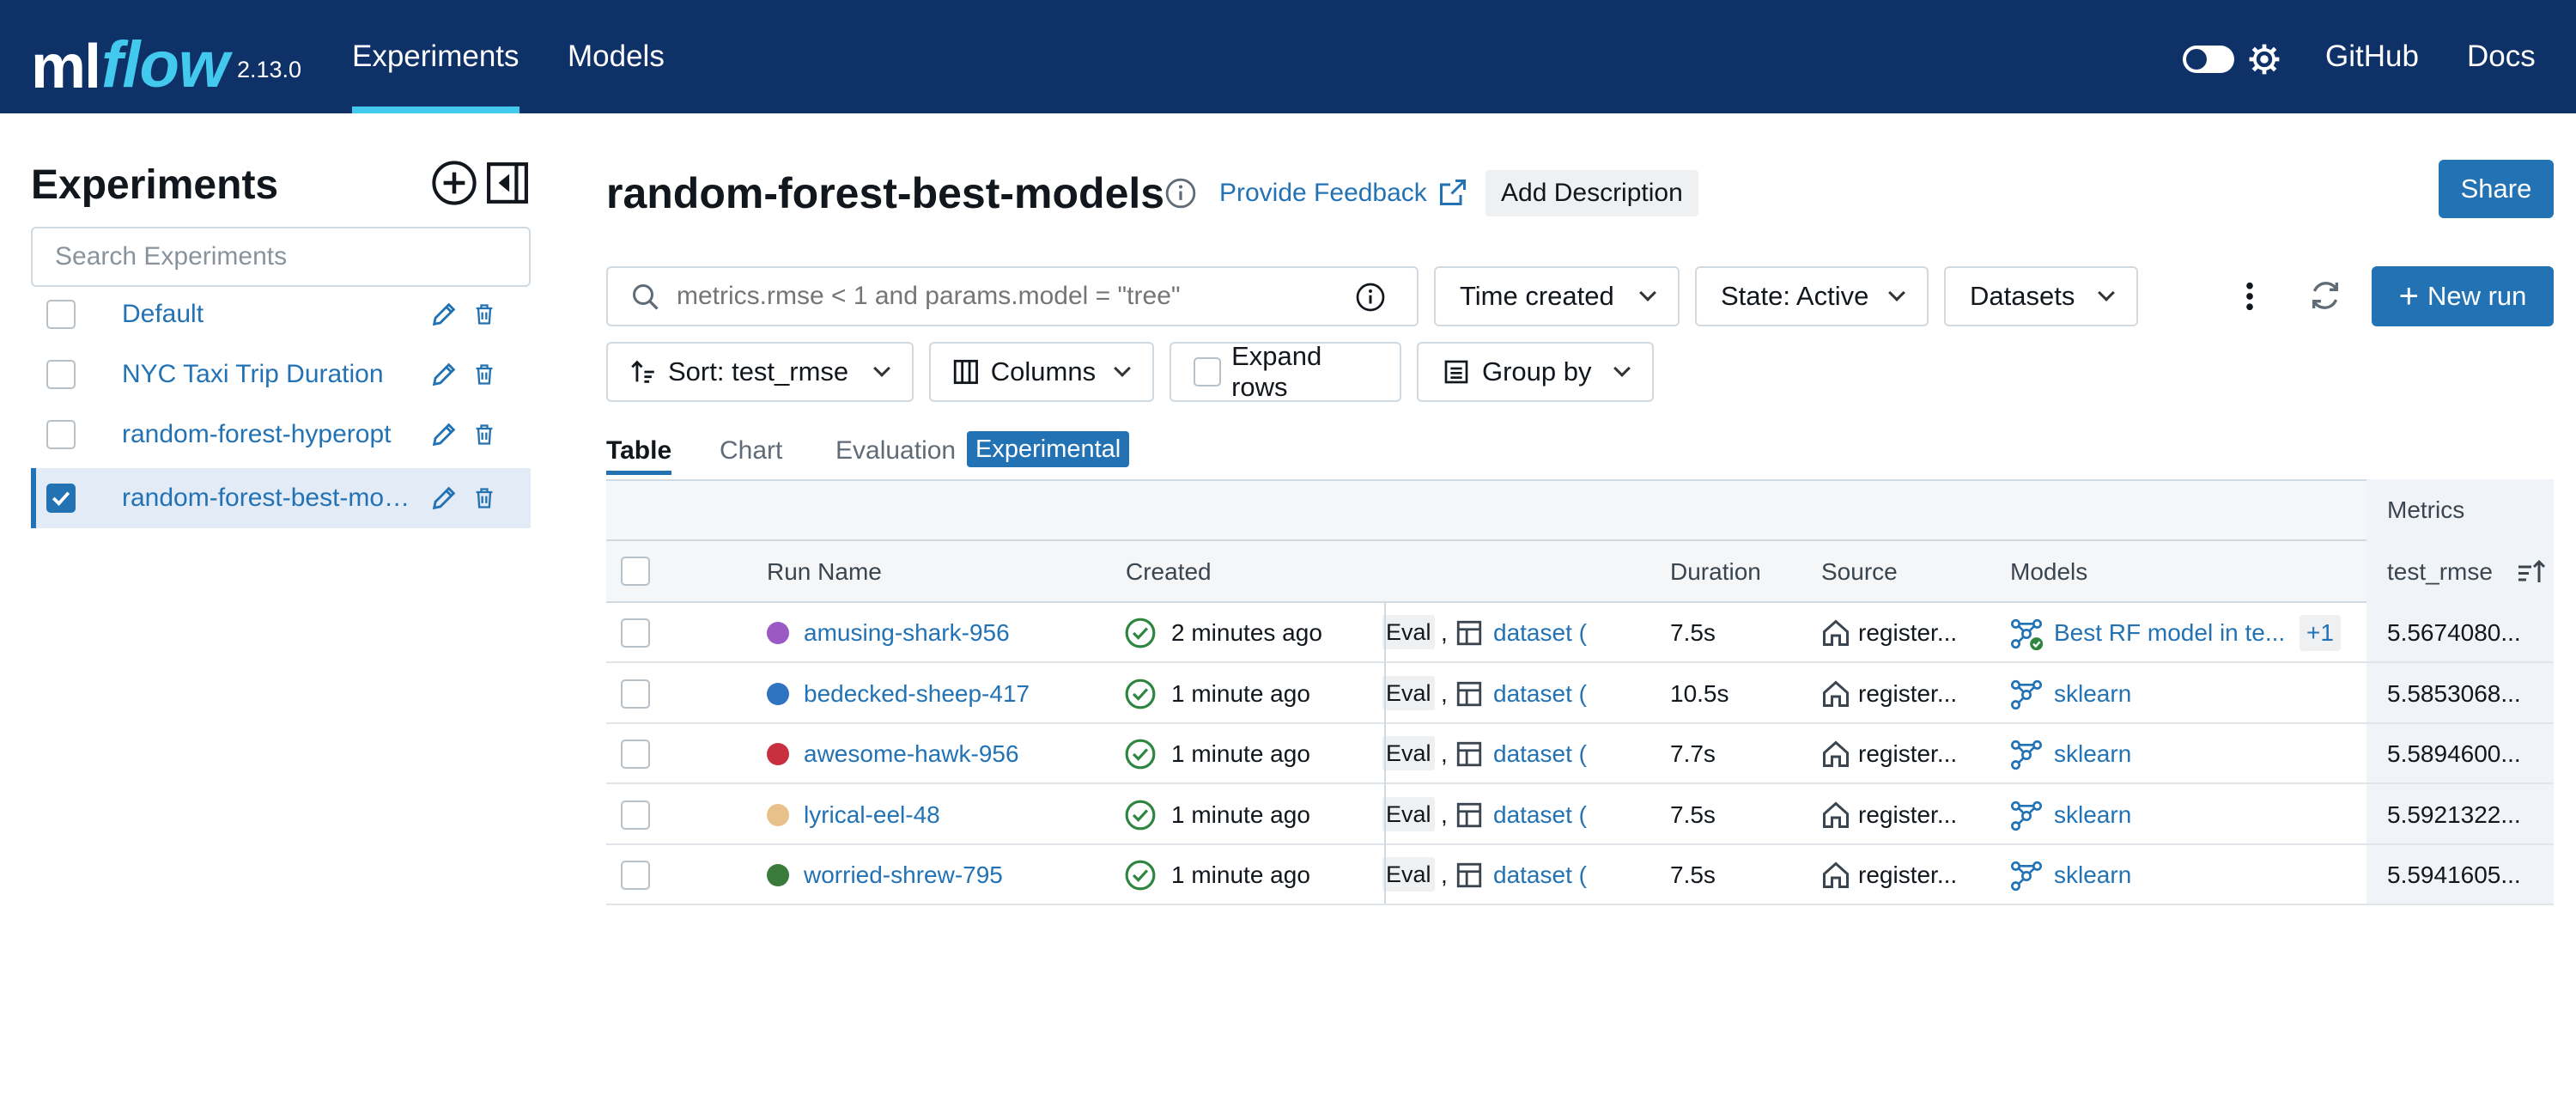 This screenshot has height=1120, width=2576. I want to click on nav-models: Models, so click(616, 56).